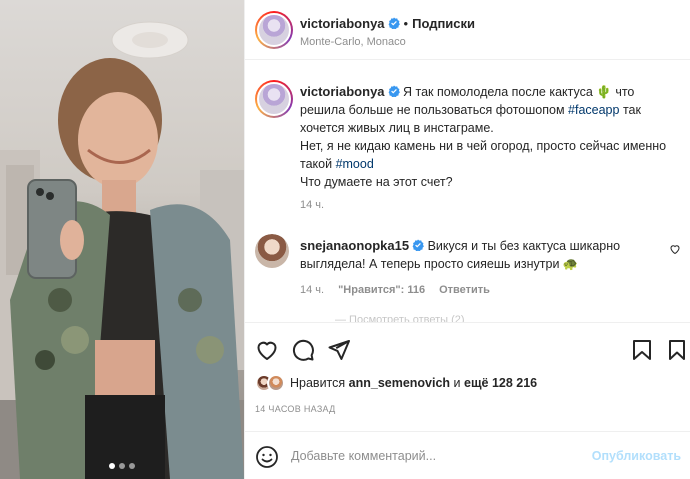  What do you see at coordinates (353, 42) in the screenshot?
I see `post-location: Monte-Carlo, Monaco` at bounding box center [353, 42].